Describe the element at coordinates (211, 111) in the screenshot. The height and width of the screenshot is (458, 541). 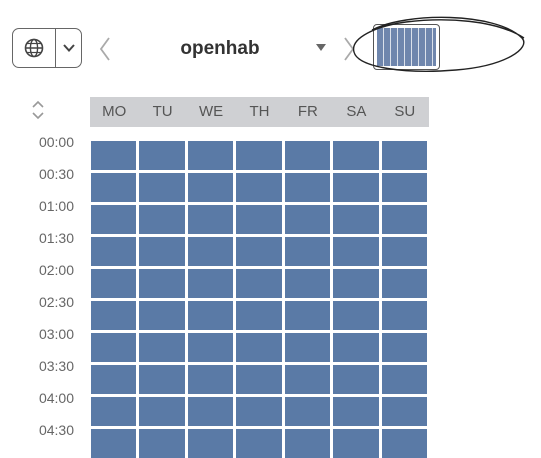
I see `day-label: WE` at that location.